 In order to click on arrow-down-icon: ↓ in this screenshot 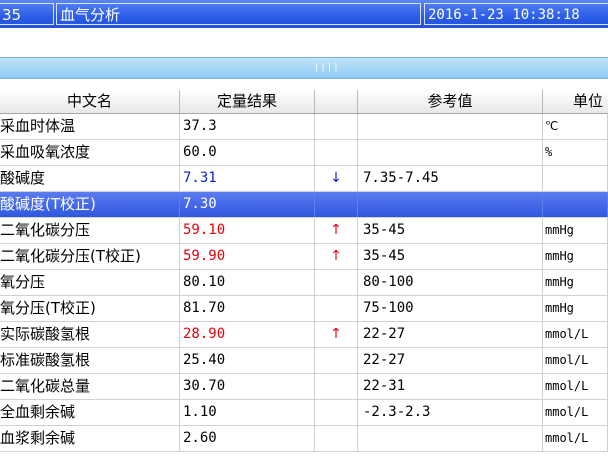, I will do `click(336, 178)`.